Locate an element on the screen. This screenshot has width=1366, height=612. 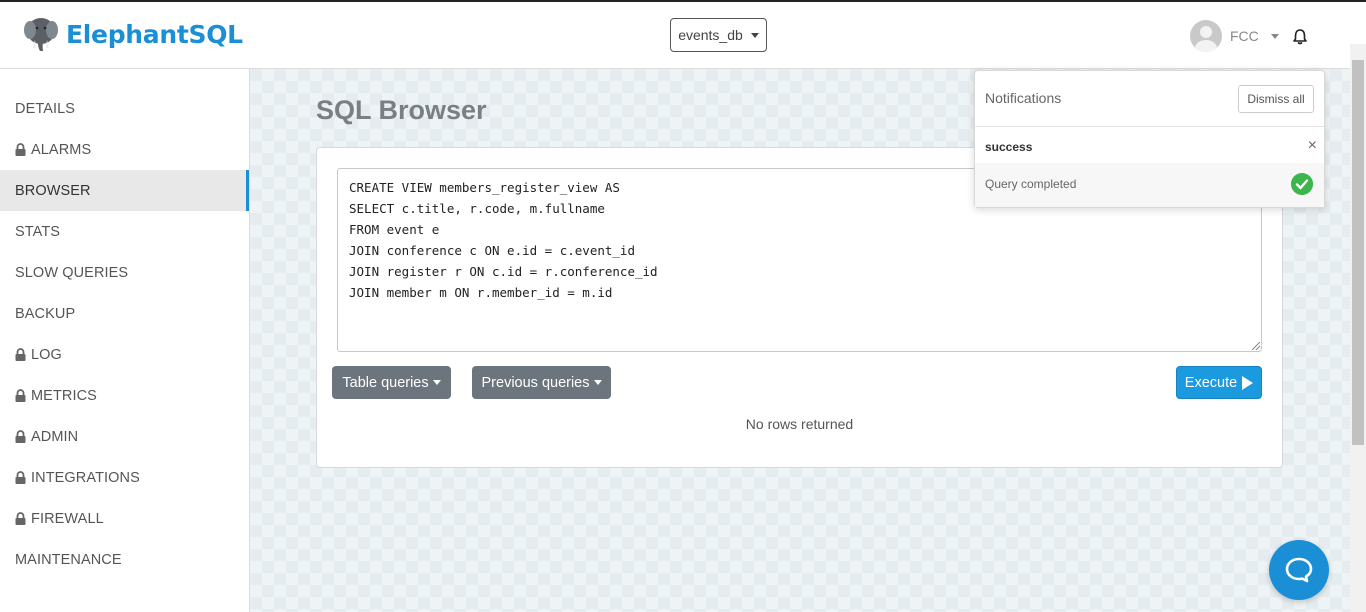
close-icon: × is located at coordinates (1312, 146).